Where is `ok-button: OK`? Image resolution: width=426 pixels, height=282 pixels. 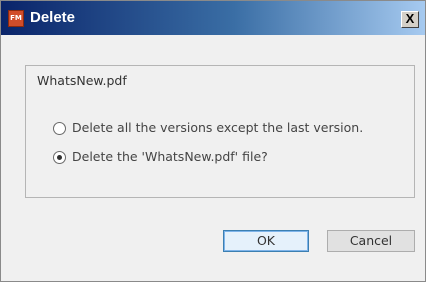
ok-button: OK is located at coordinates (266, 241).